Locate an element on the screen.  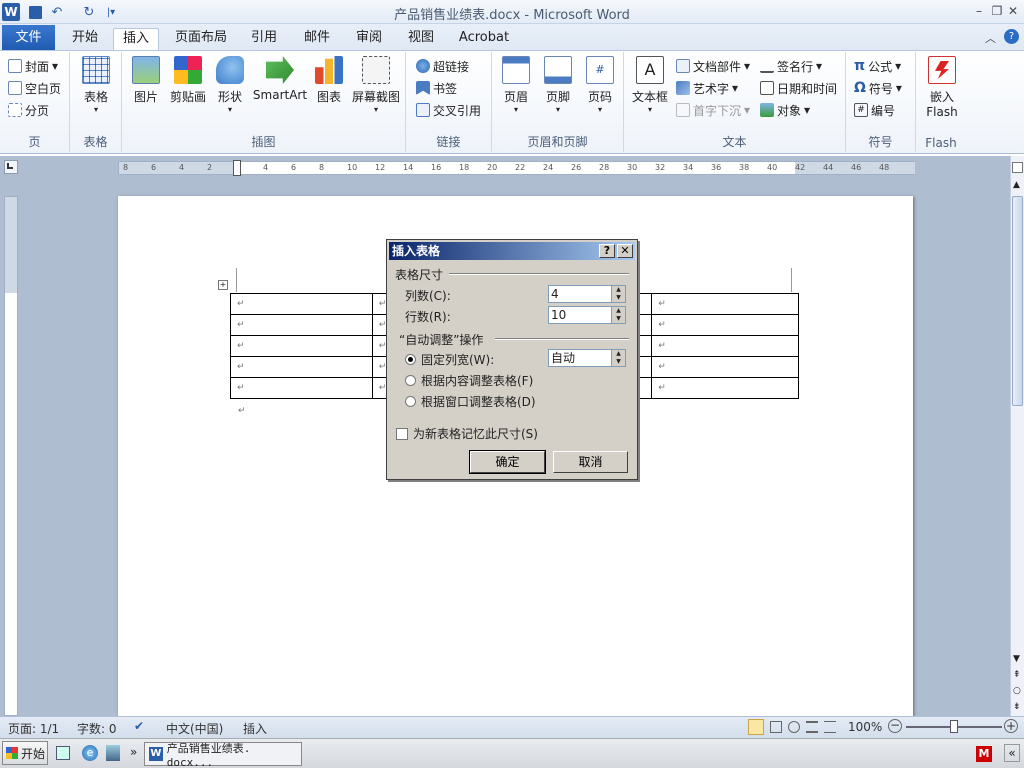
dialog-help-button: ? is located at coordinates (607, 251).